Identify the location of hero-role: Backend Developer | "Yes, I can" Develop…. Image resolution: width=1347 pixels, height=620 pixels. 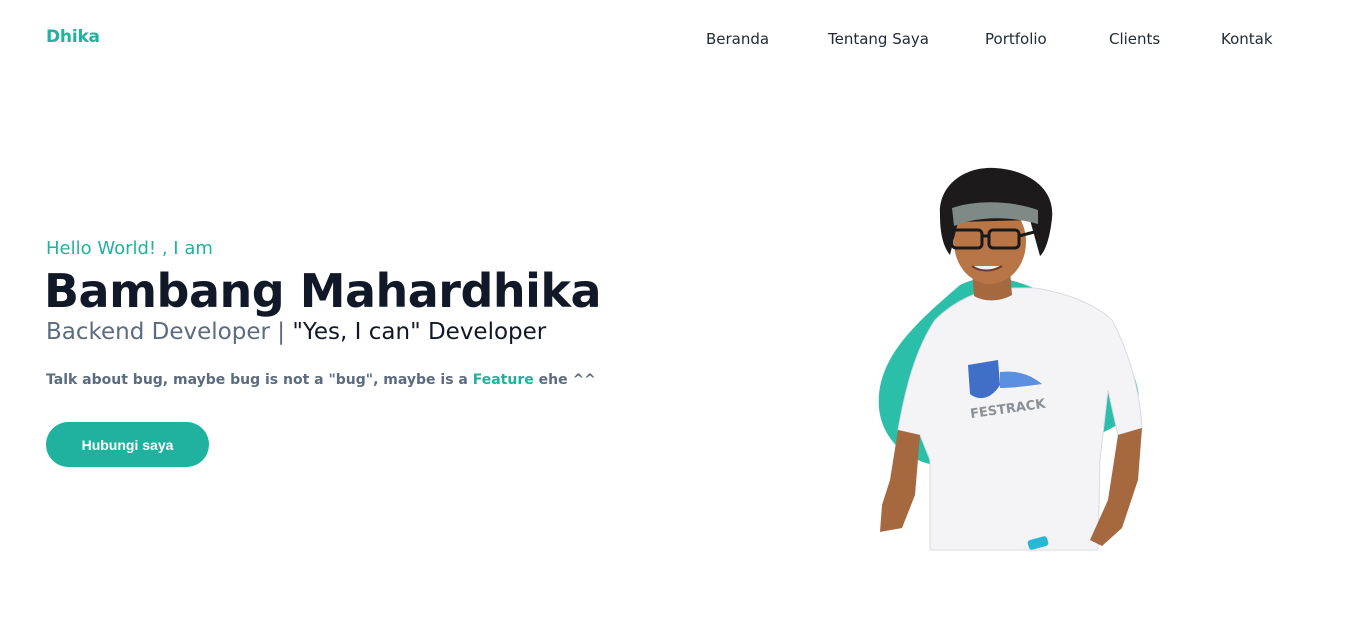
(296, 332).